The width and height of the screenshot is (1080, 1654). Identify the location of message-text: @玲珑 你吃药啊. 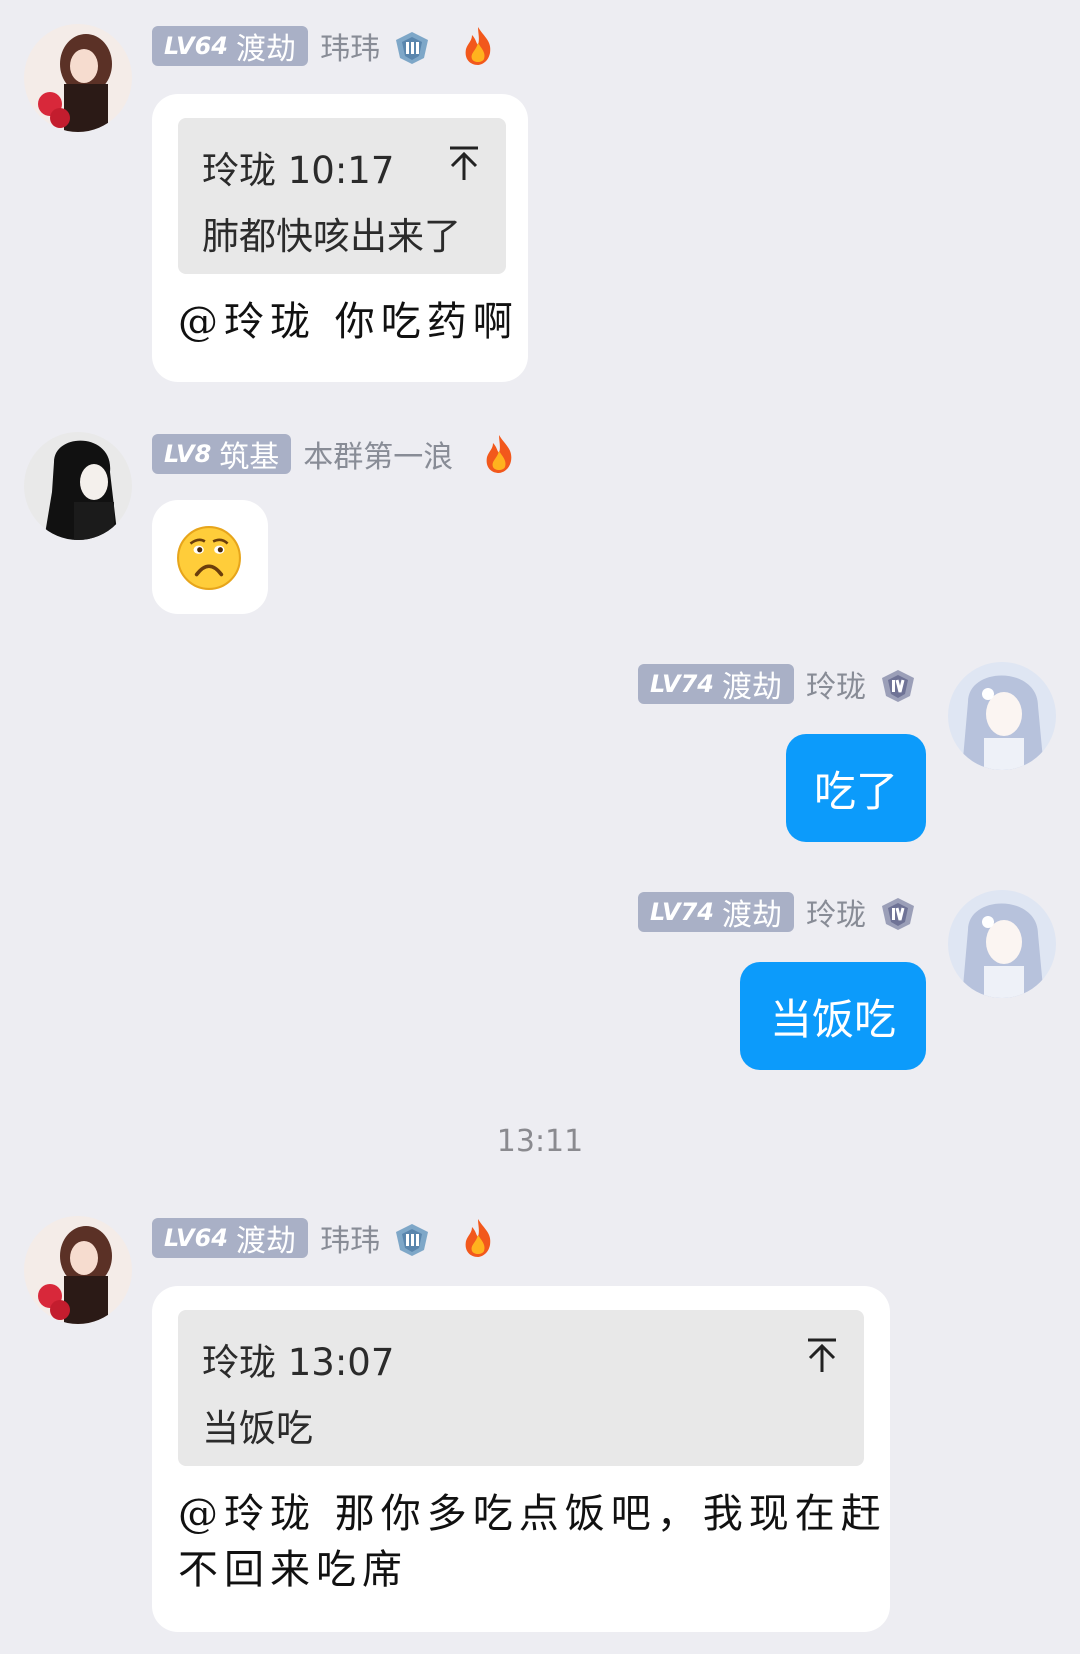
(348, 322).